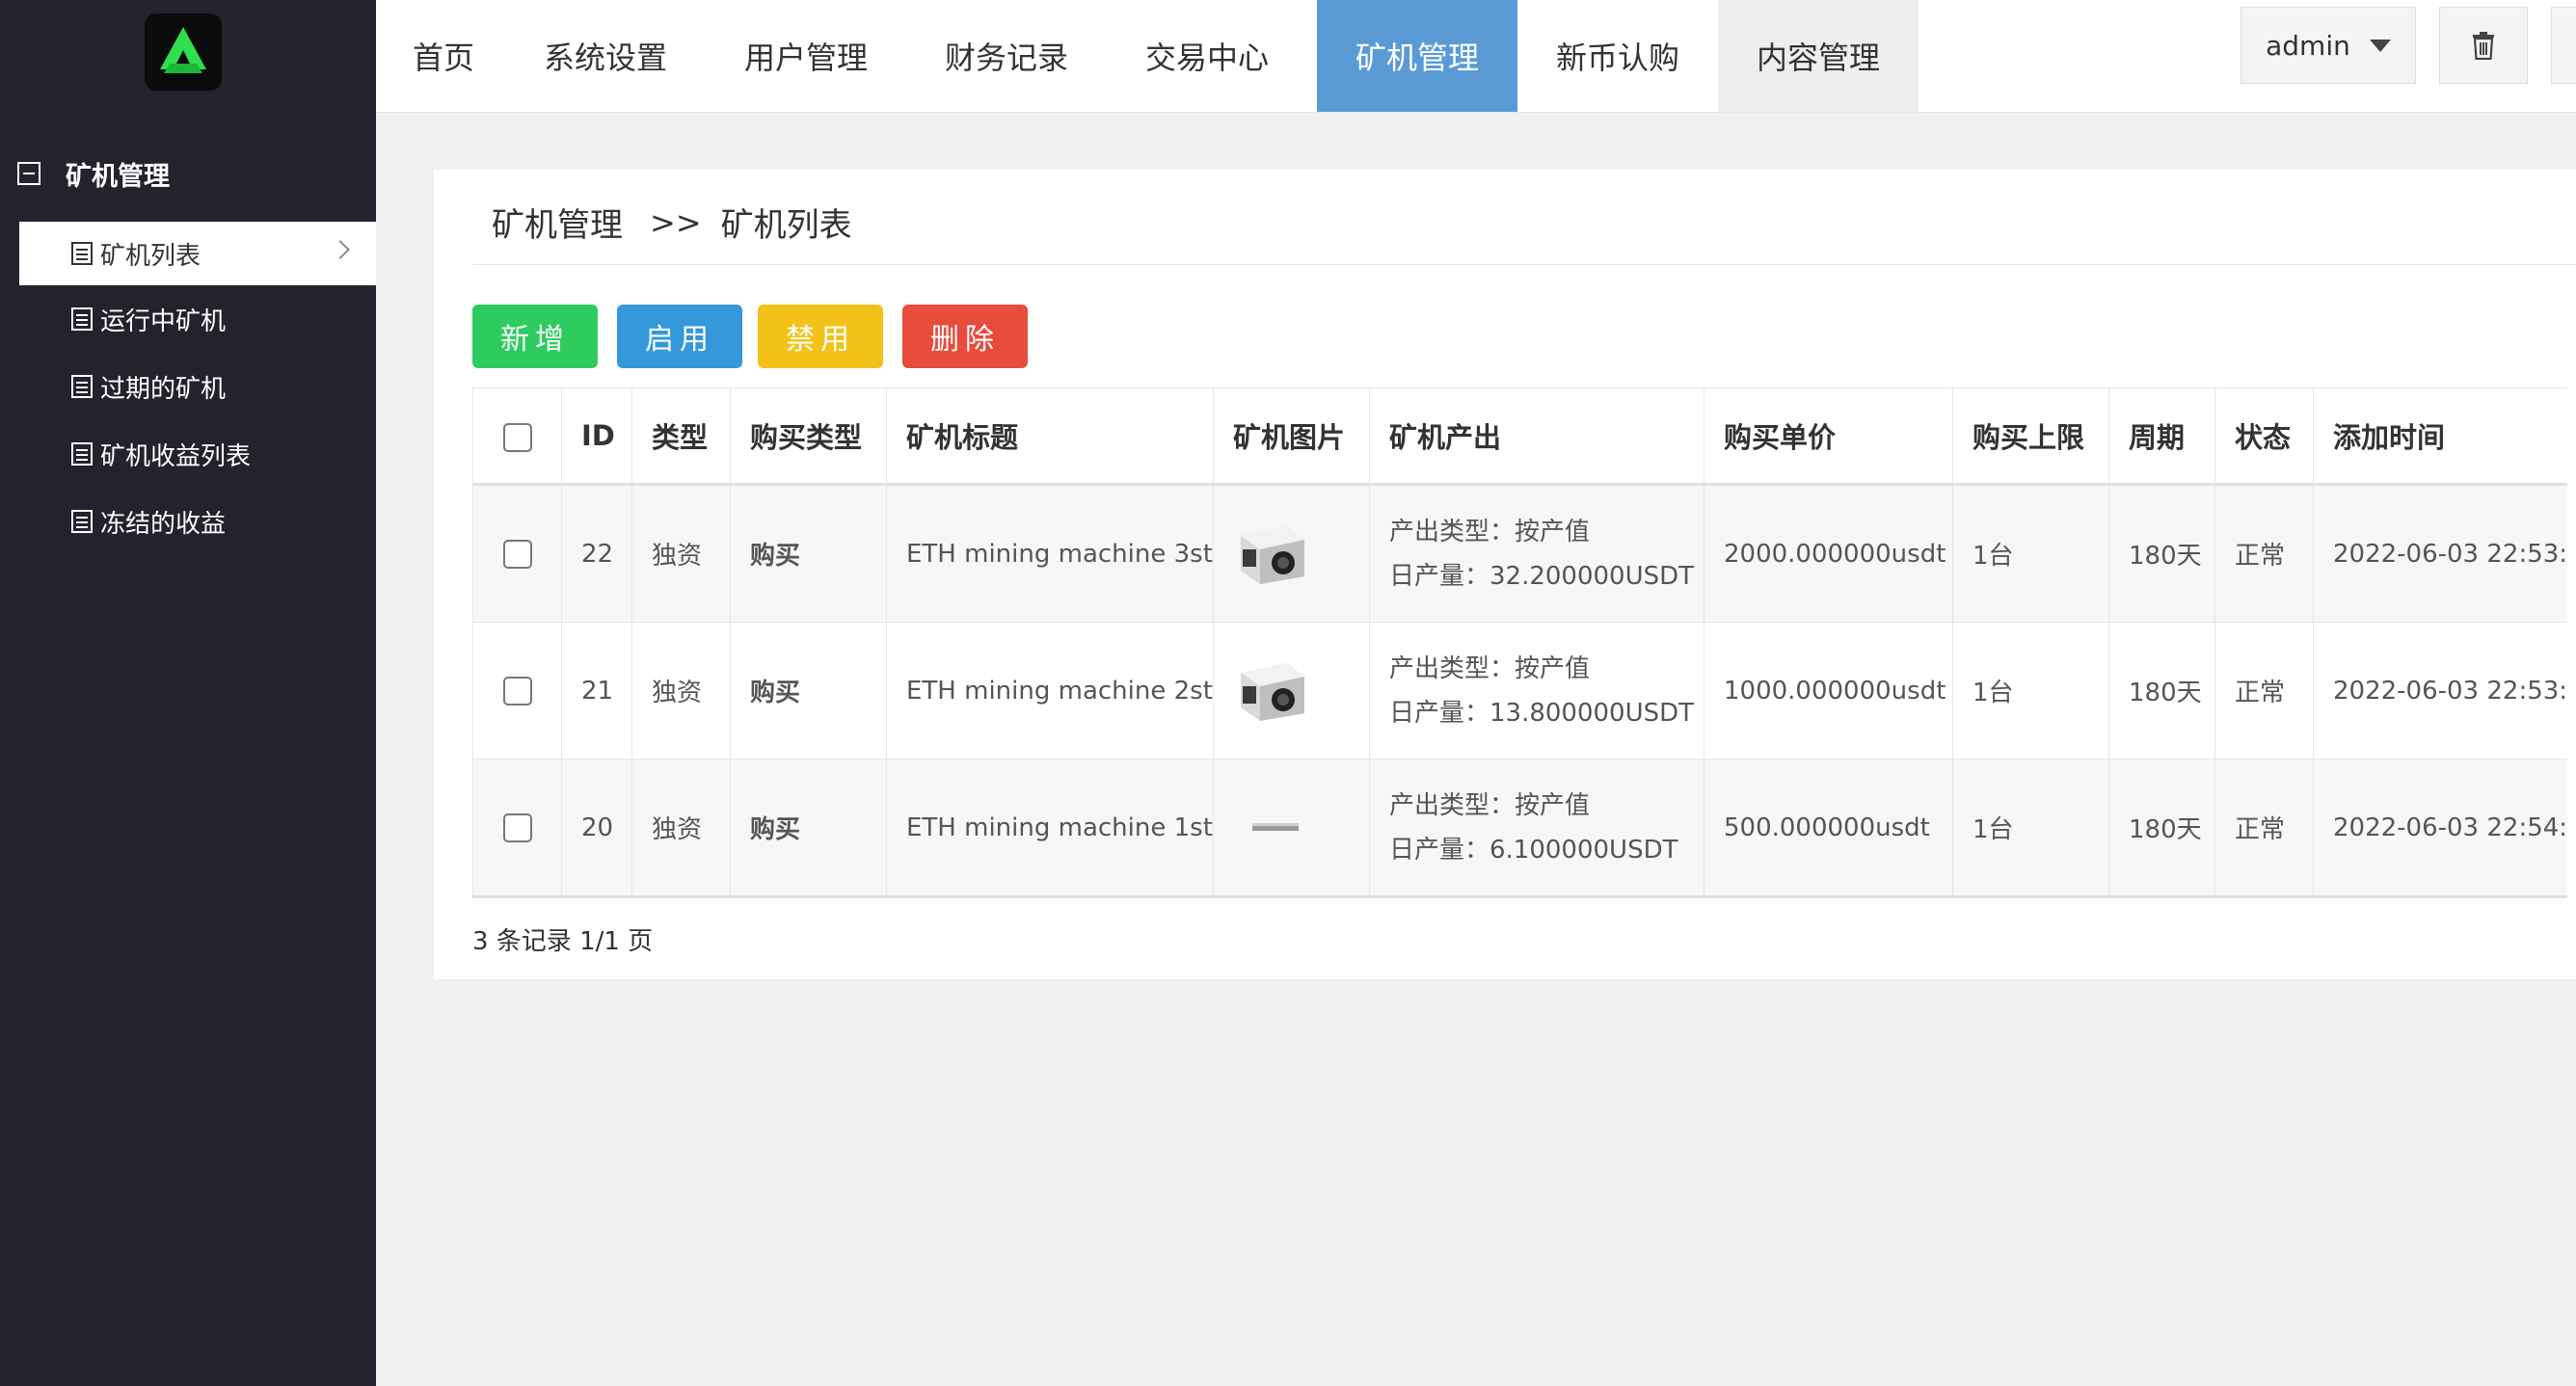 This screenshot has width=2576, height=1386. What do you see at coordinates (1050, 553) in the screenshot?
I see `cell-title: ETH mining machine 3st` at bounding box center [1050, 553].